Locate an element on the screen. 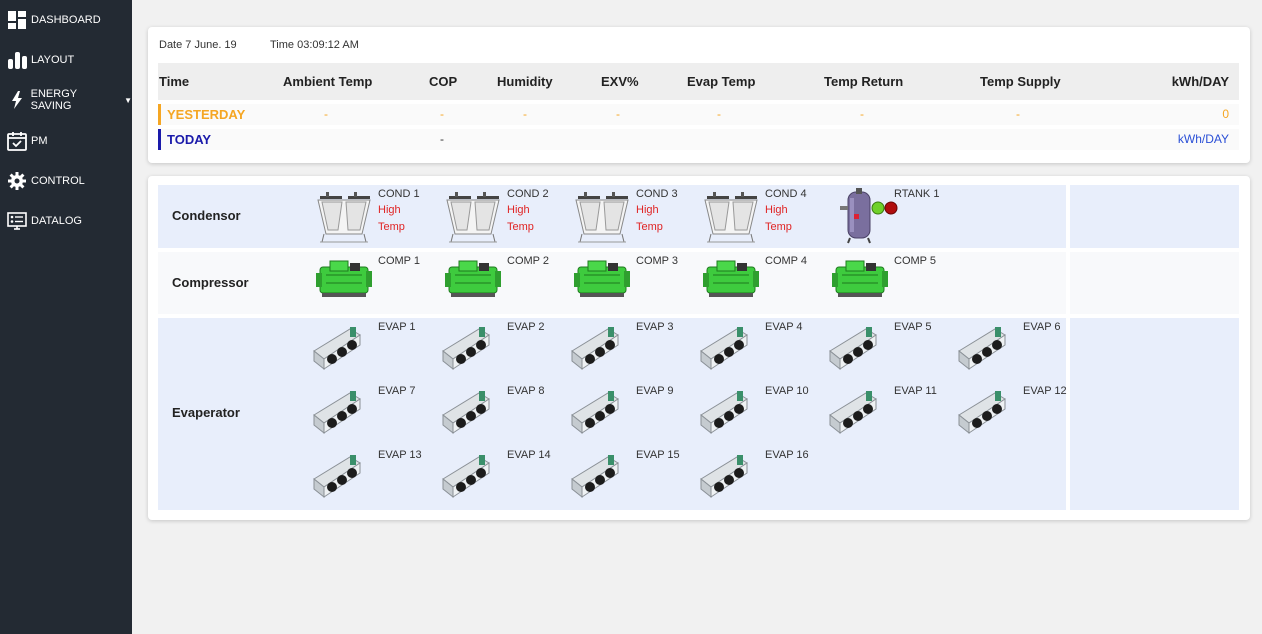 Image resolution: width=1262 pixels, height=634 pixels. evaporator-unit-label: EVAP 5 is located at coordinates (913, 327).